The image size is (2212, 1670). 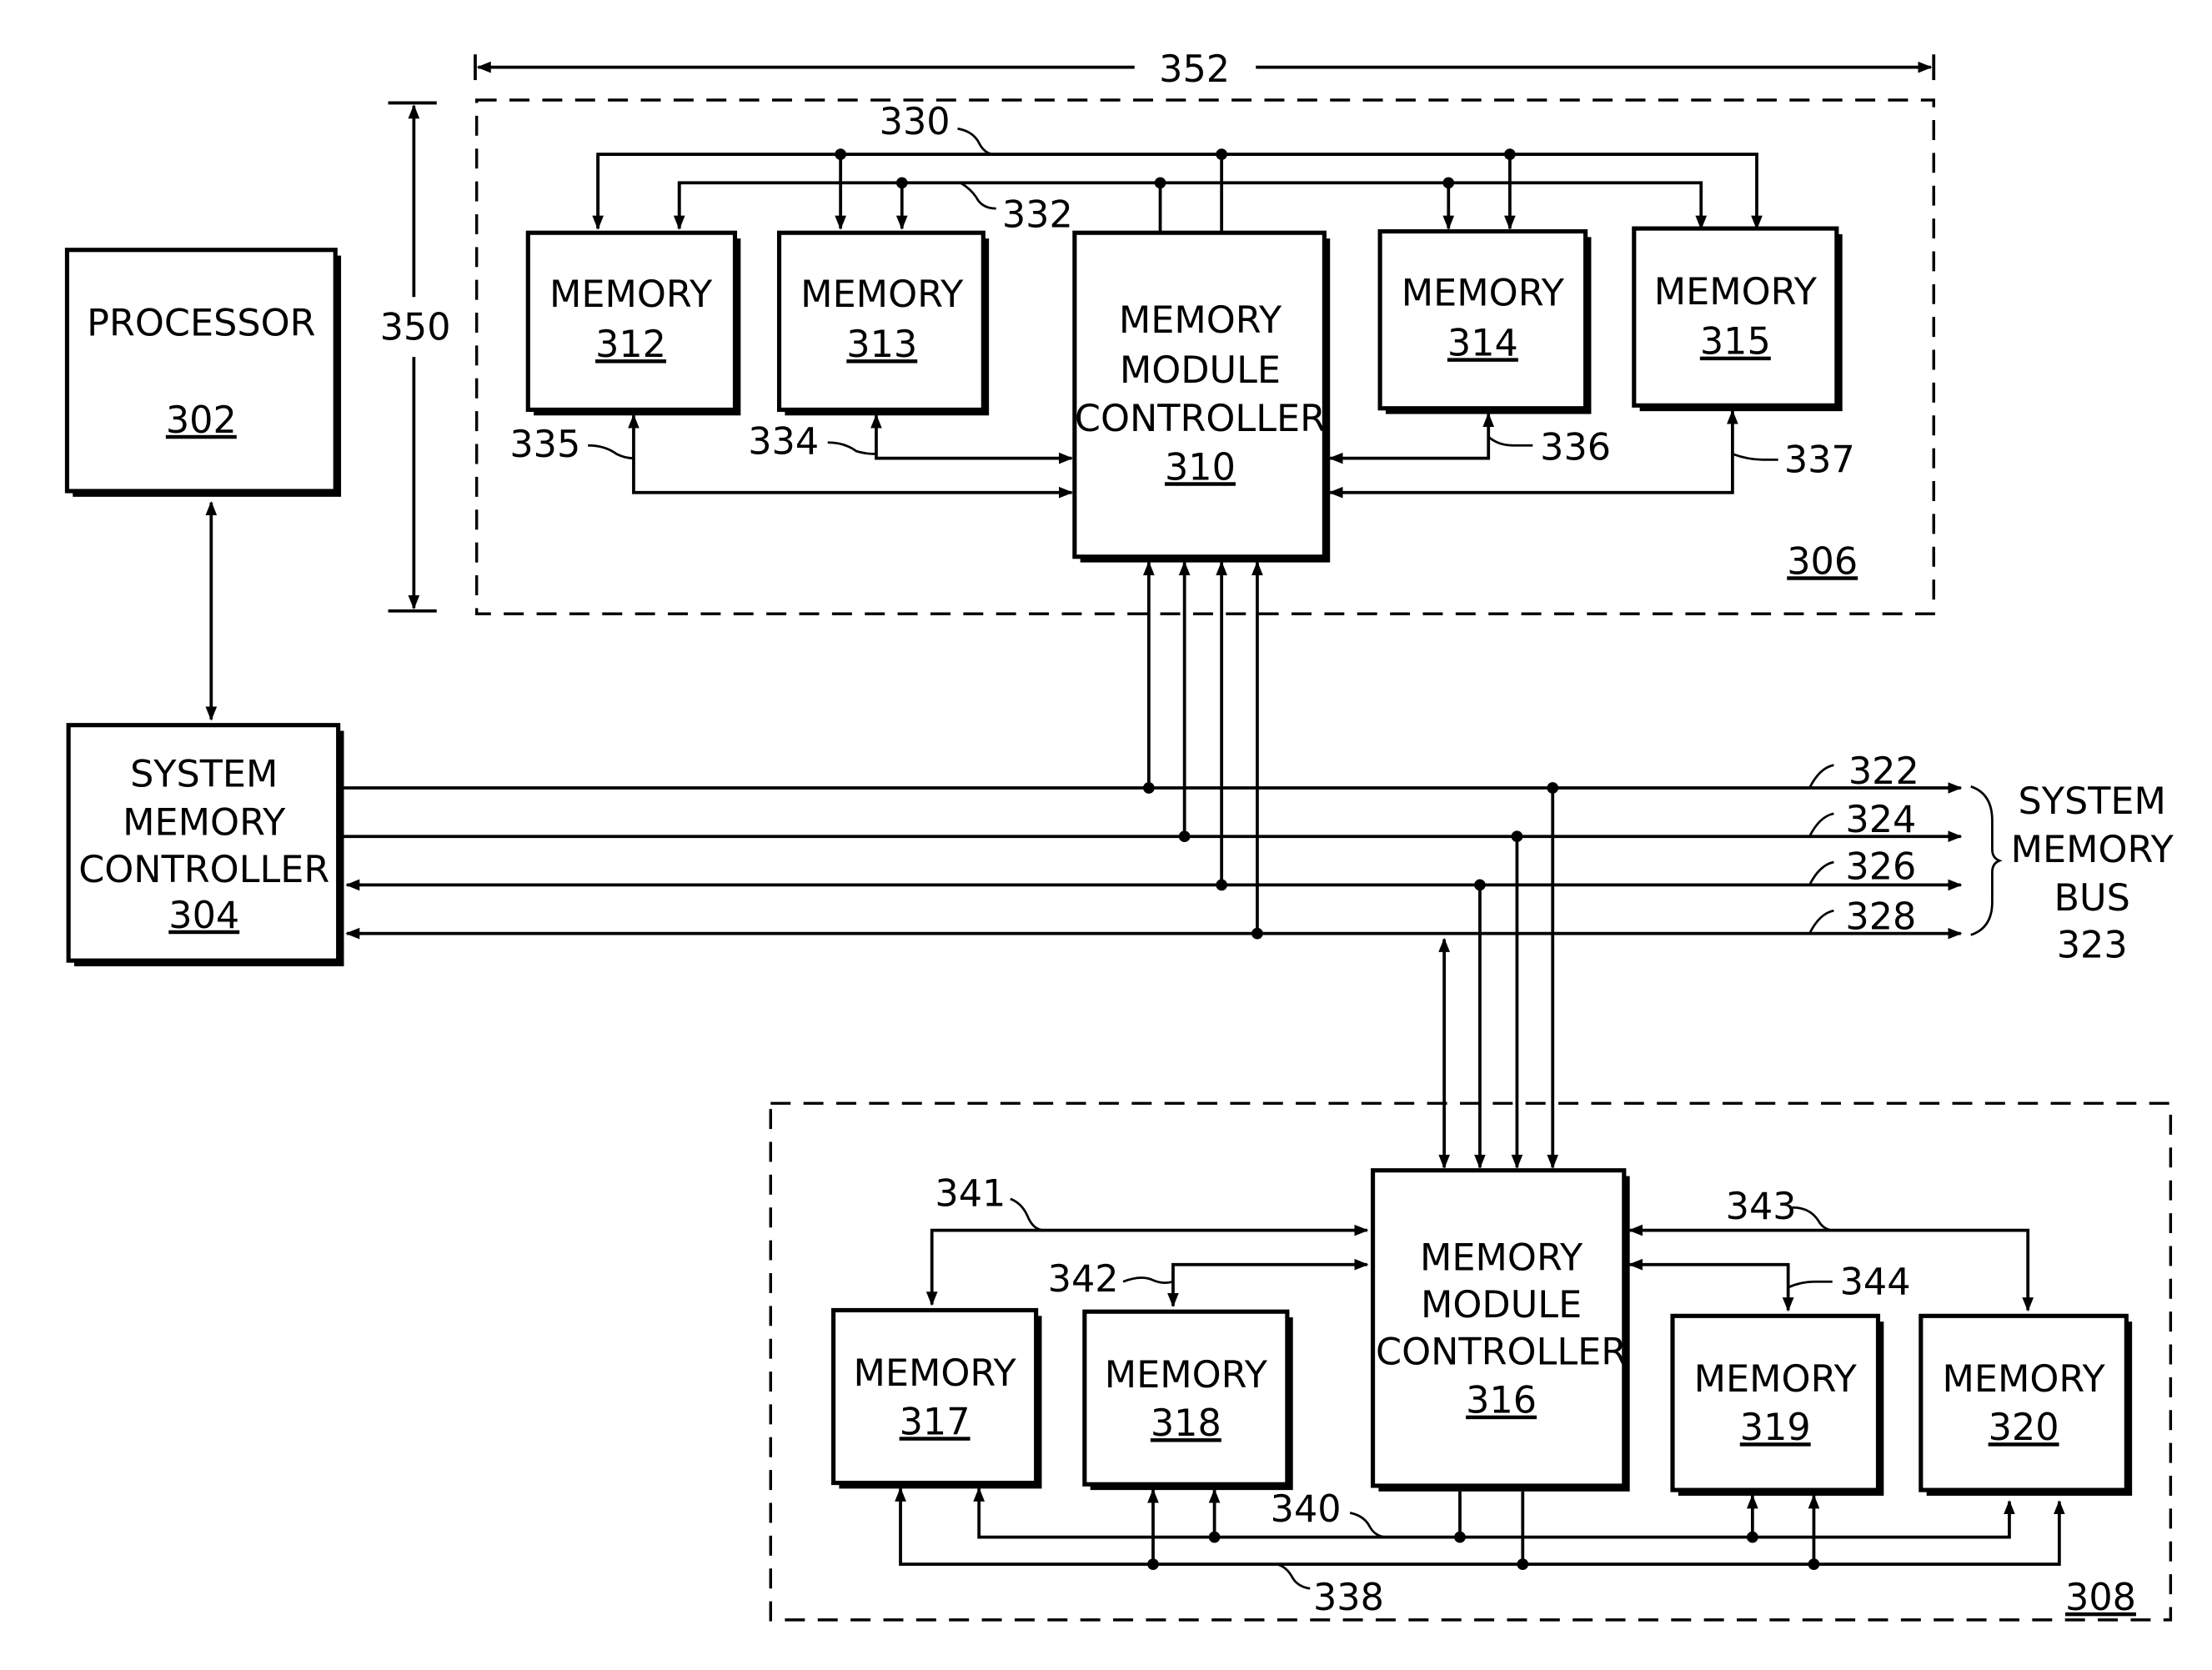 I want to click on memory-320-block: MEMORY 320, so click(x=2026, y=1405).